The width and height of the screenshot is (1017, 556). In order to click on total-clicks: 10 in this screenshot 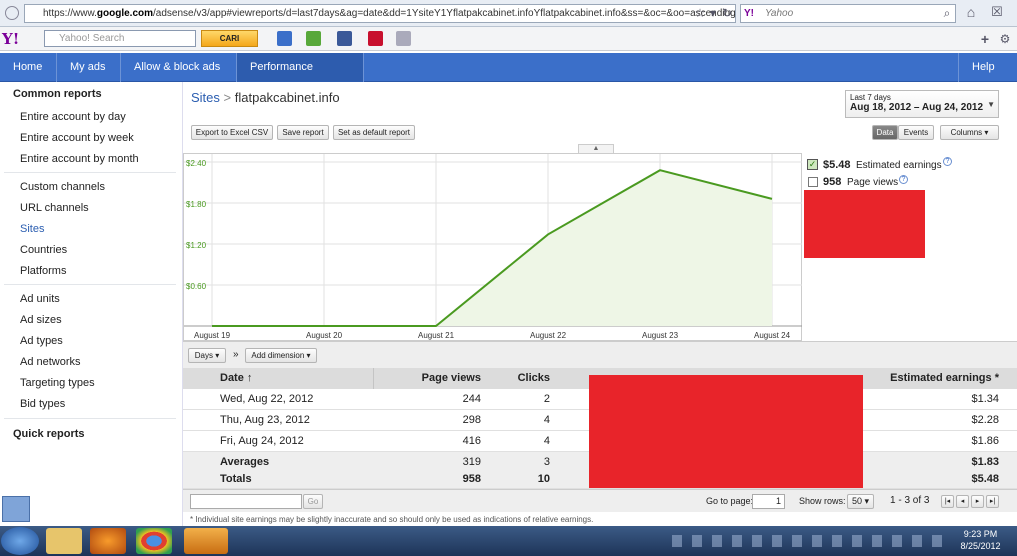, I will do `click(543, 479)`.